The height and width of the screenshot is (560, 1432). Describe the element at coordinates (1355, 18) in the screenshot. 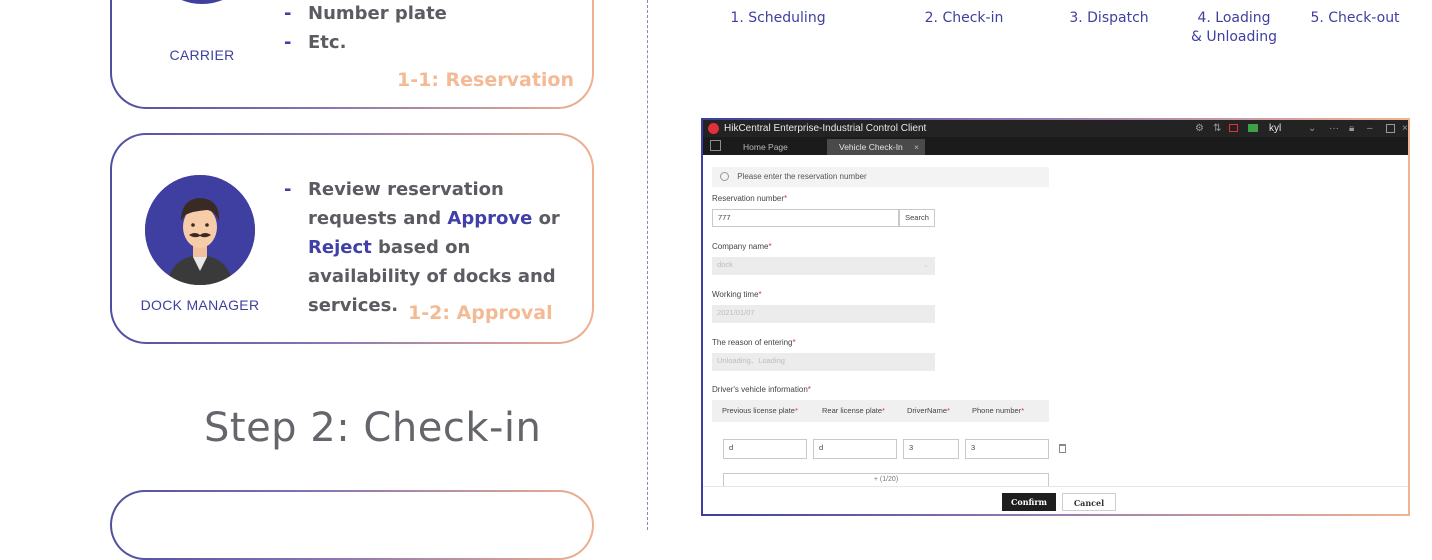

I see `timeline-step-check-out: 5. Check-out` at that location.